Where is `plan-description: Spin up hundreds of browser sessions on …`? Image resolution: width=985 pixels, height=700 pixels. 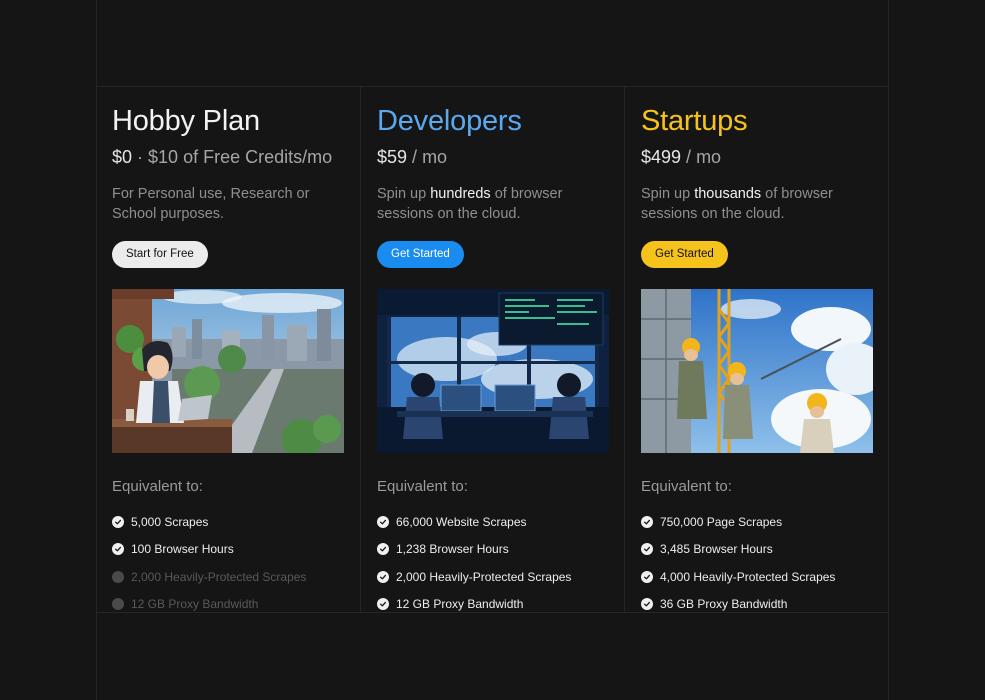
plan-description: Spin up hundreds of browser sessions on … is located at coordinates (493, 204).